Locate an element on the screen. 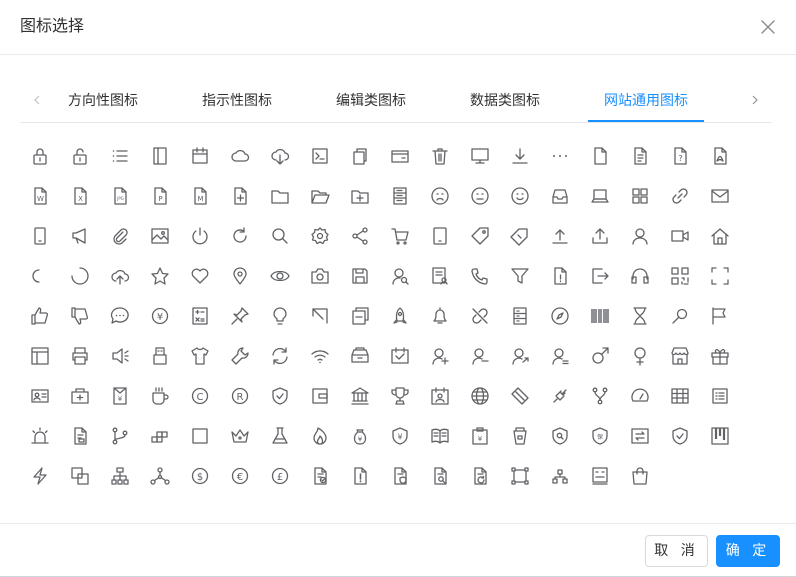 The image size is (796, 577). price-tag-icon is located at coordinates (480, 236).